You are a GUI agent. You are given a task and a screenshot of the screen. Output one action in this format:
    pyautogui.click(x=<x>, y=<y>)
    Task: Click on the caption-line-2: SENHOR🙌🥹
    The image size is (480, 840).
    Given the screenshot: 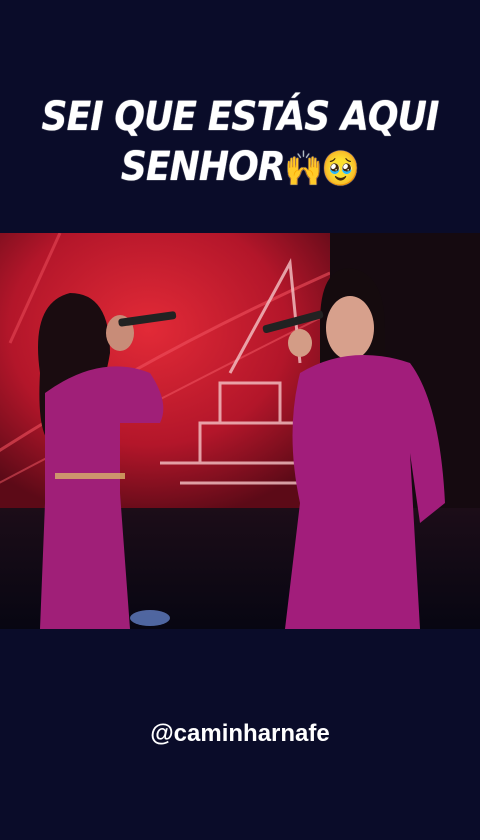 What is the action you would take?
    pyautogui.click(x=240, y=168)
    